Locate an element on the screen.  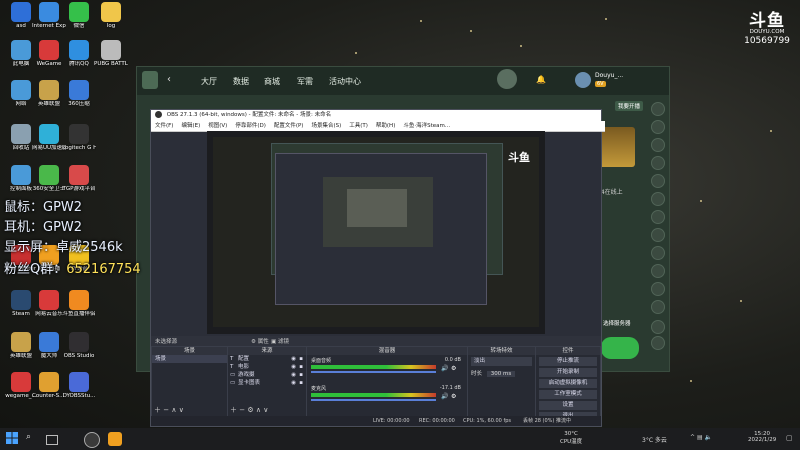
desktop-icon: 网易UU加速器 is located at coordinates (49, 138).